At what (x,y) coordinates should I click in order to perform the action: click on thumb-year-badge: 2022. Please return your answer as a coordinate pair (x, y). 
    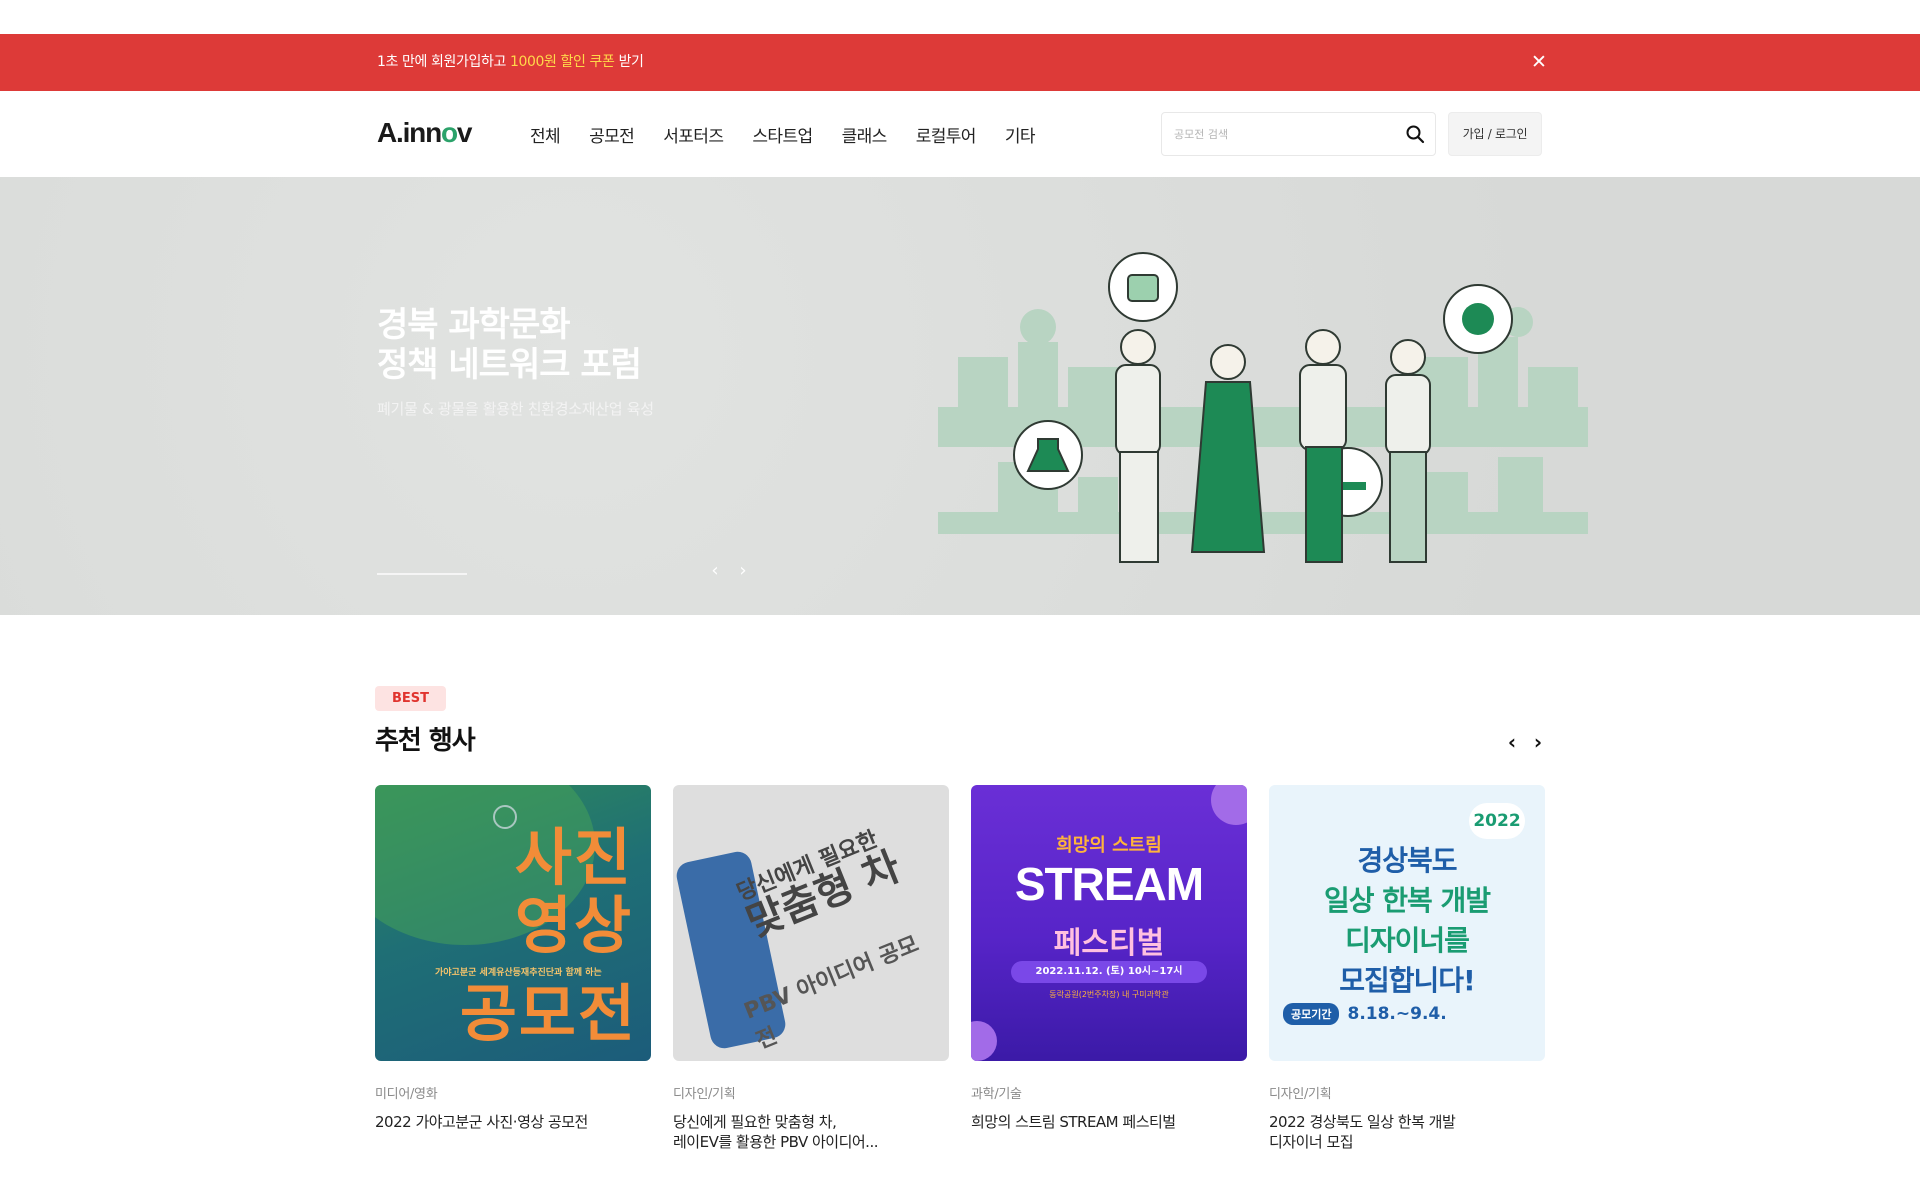
    Looking at the image, I should click on (1497, 821).